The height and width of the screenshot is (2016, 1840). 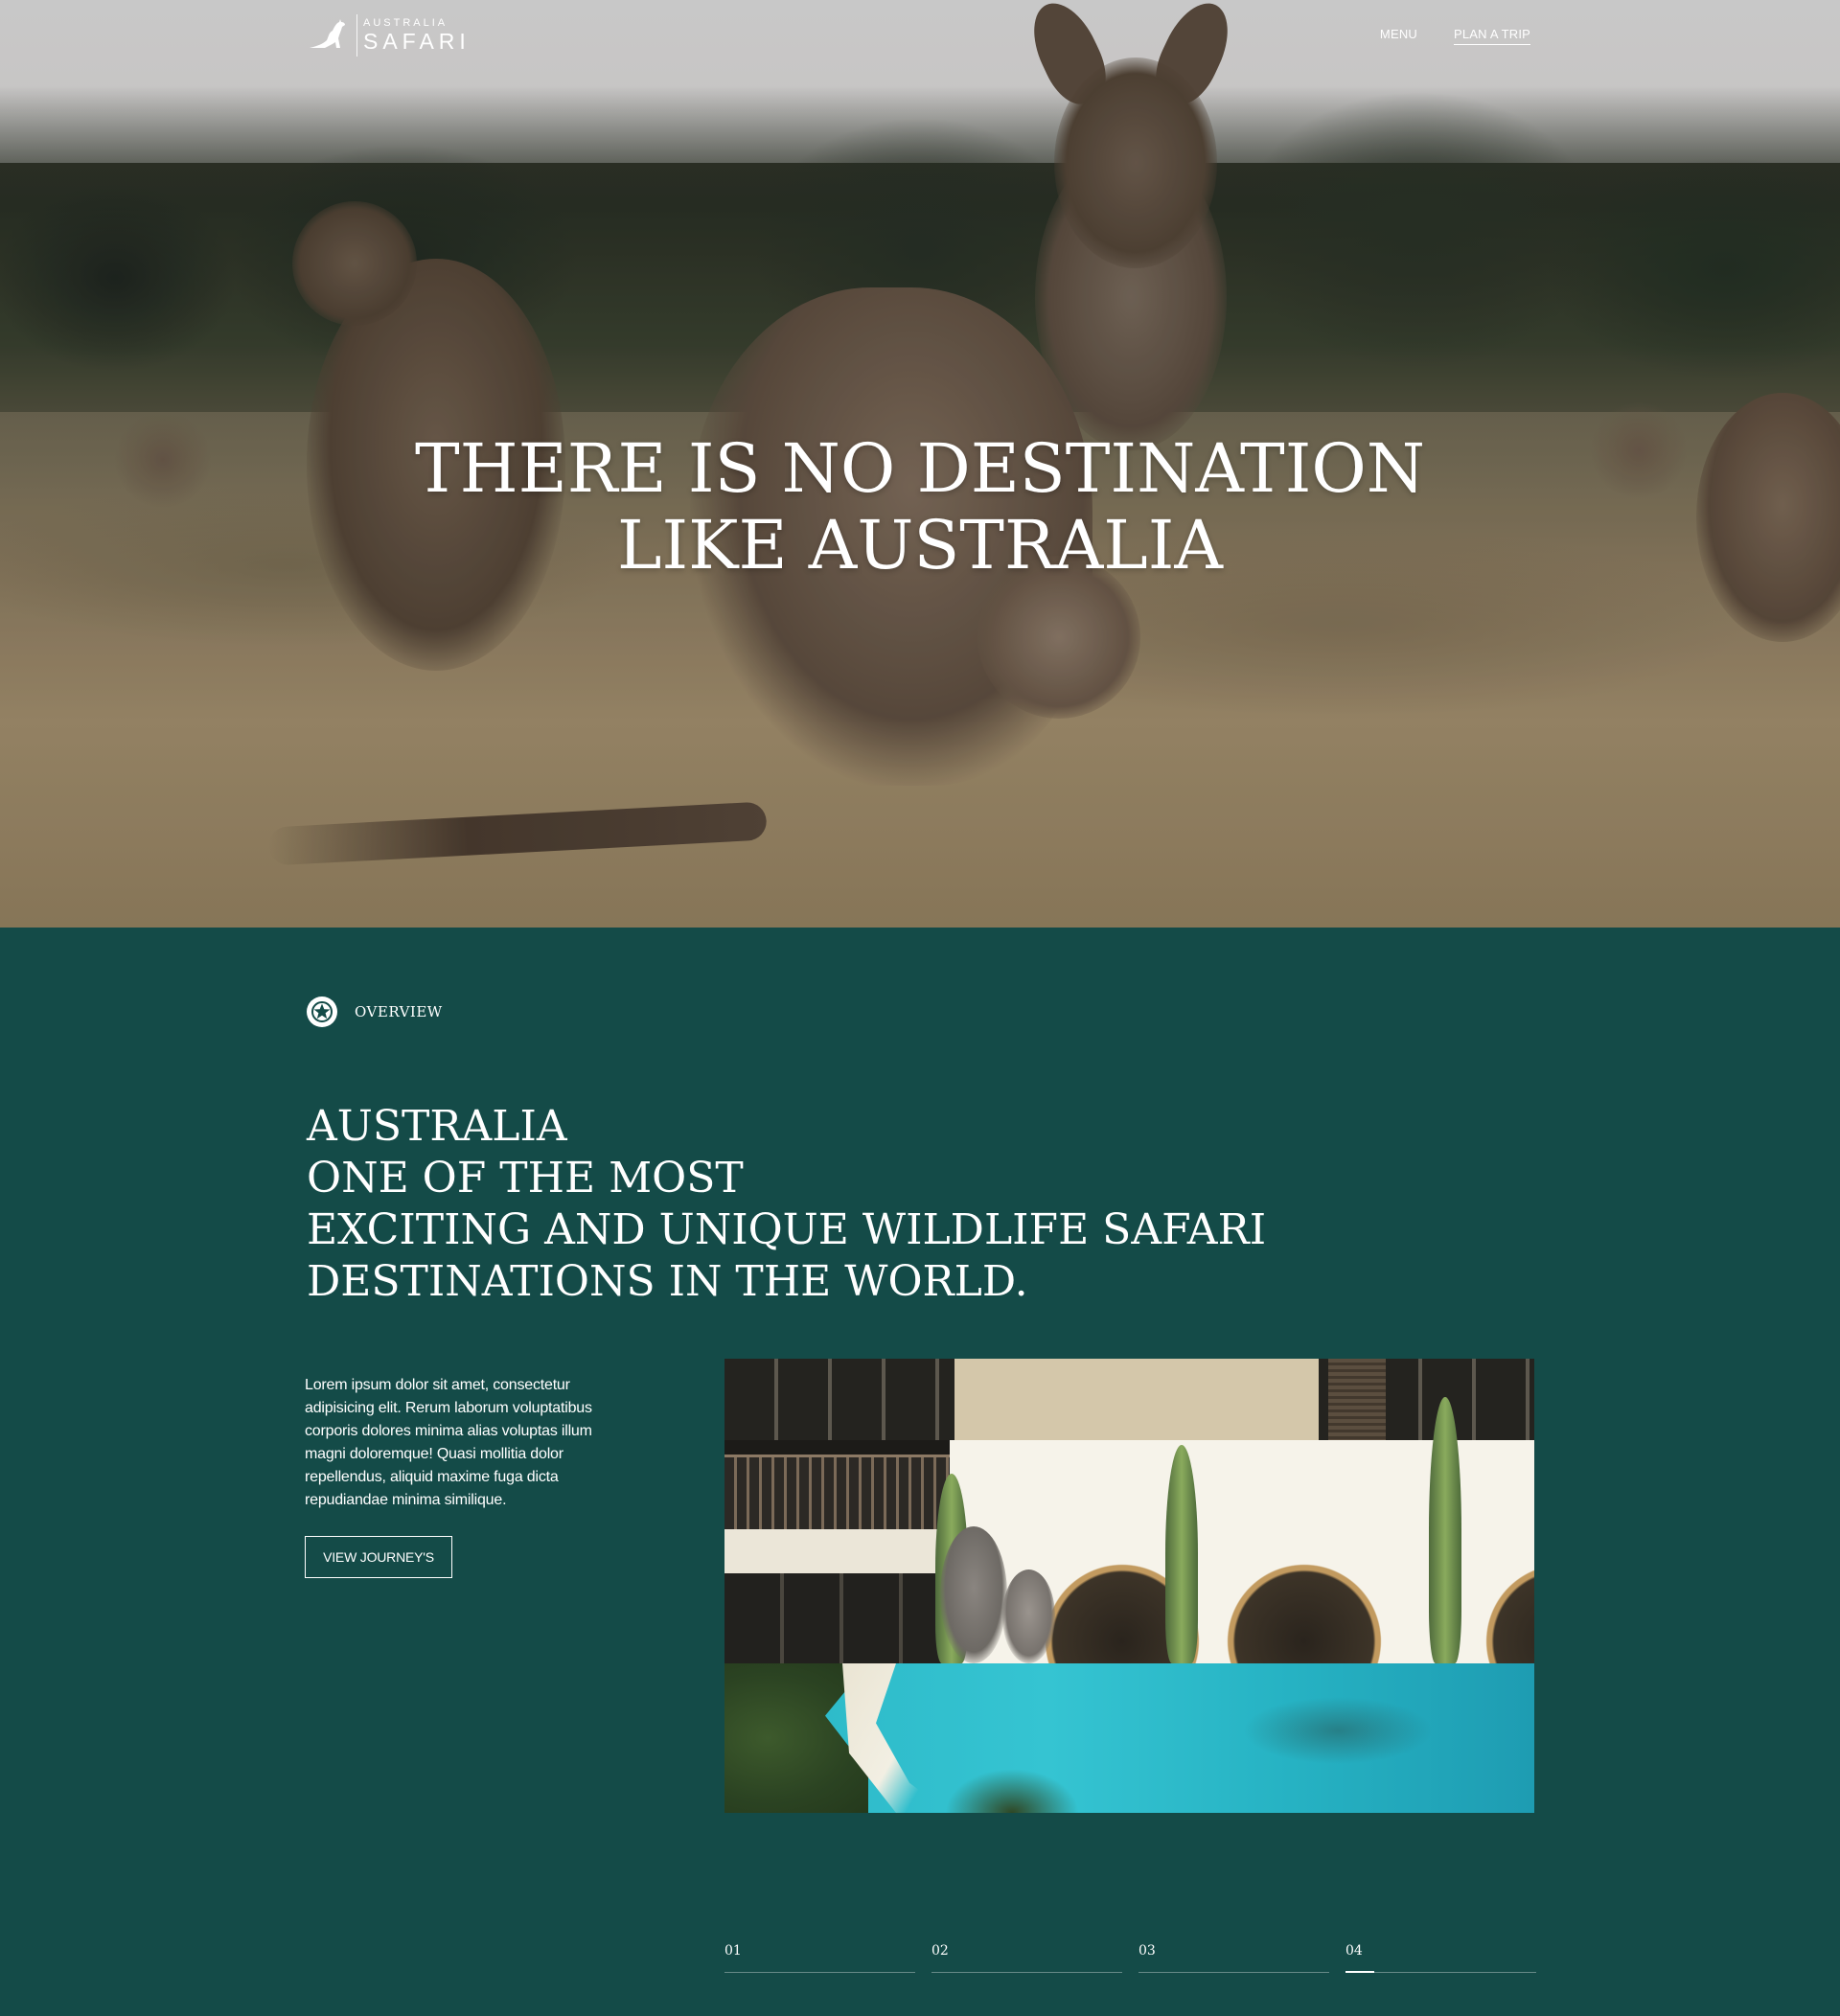 I want to click on hero-title-line: THERE IS NO DESTINATION, so click(x=920, y=468).